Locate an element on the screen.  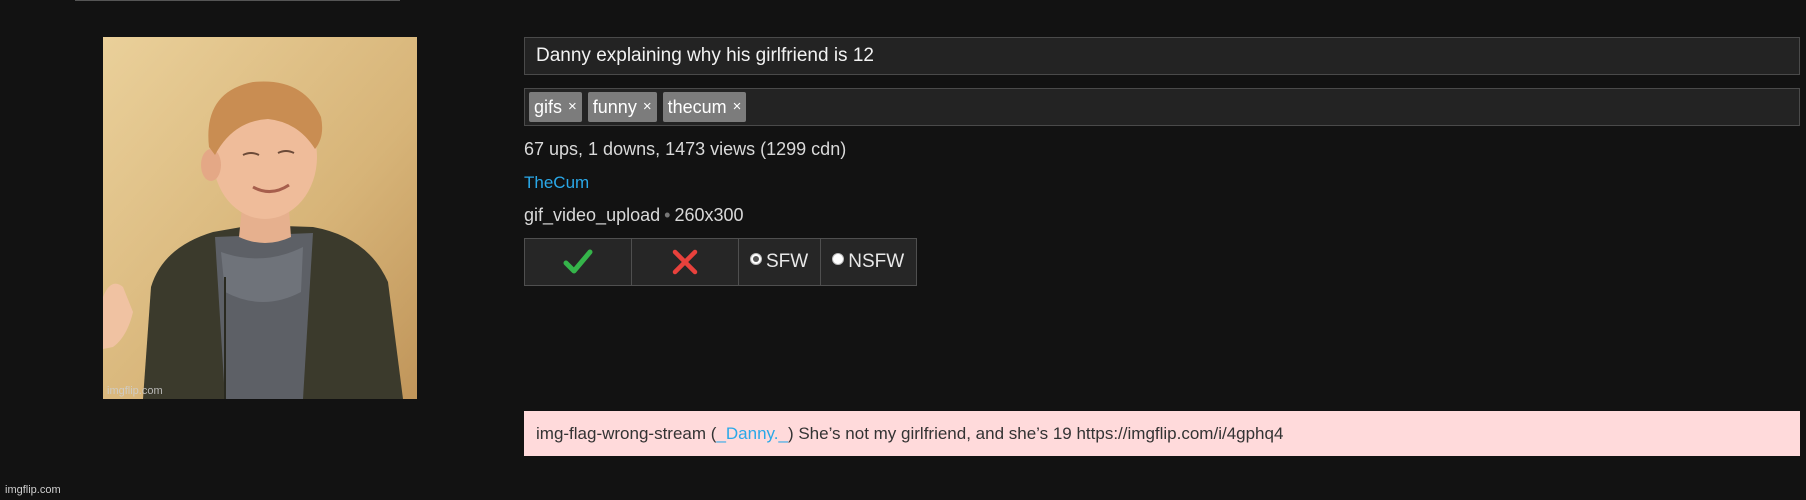
tag-label: funny is located at coordinates (614, 107).